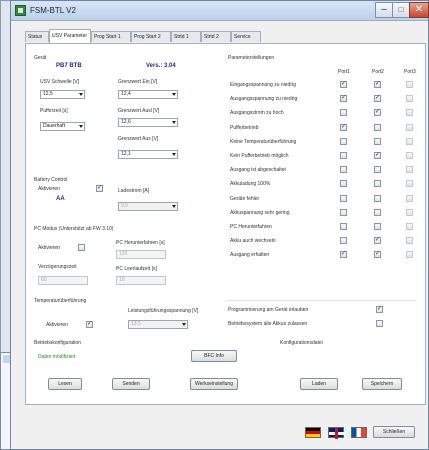 The image size is (429, 450). Describe the element at coordinates (148, 154) in the screenshot. I see `grenzwert-aus-select: 12,1` at that location.